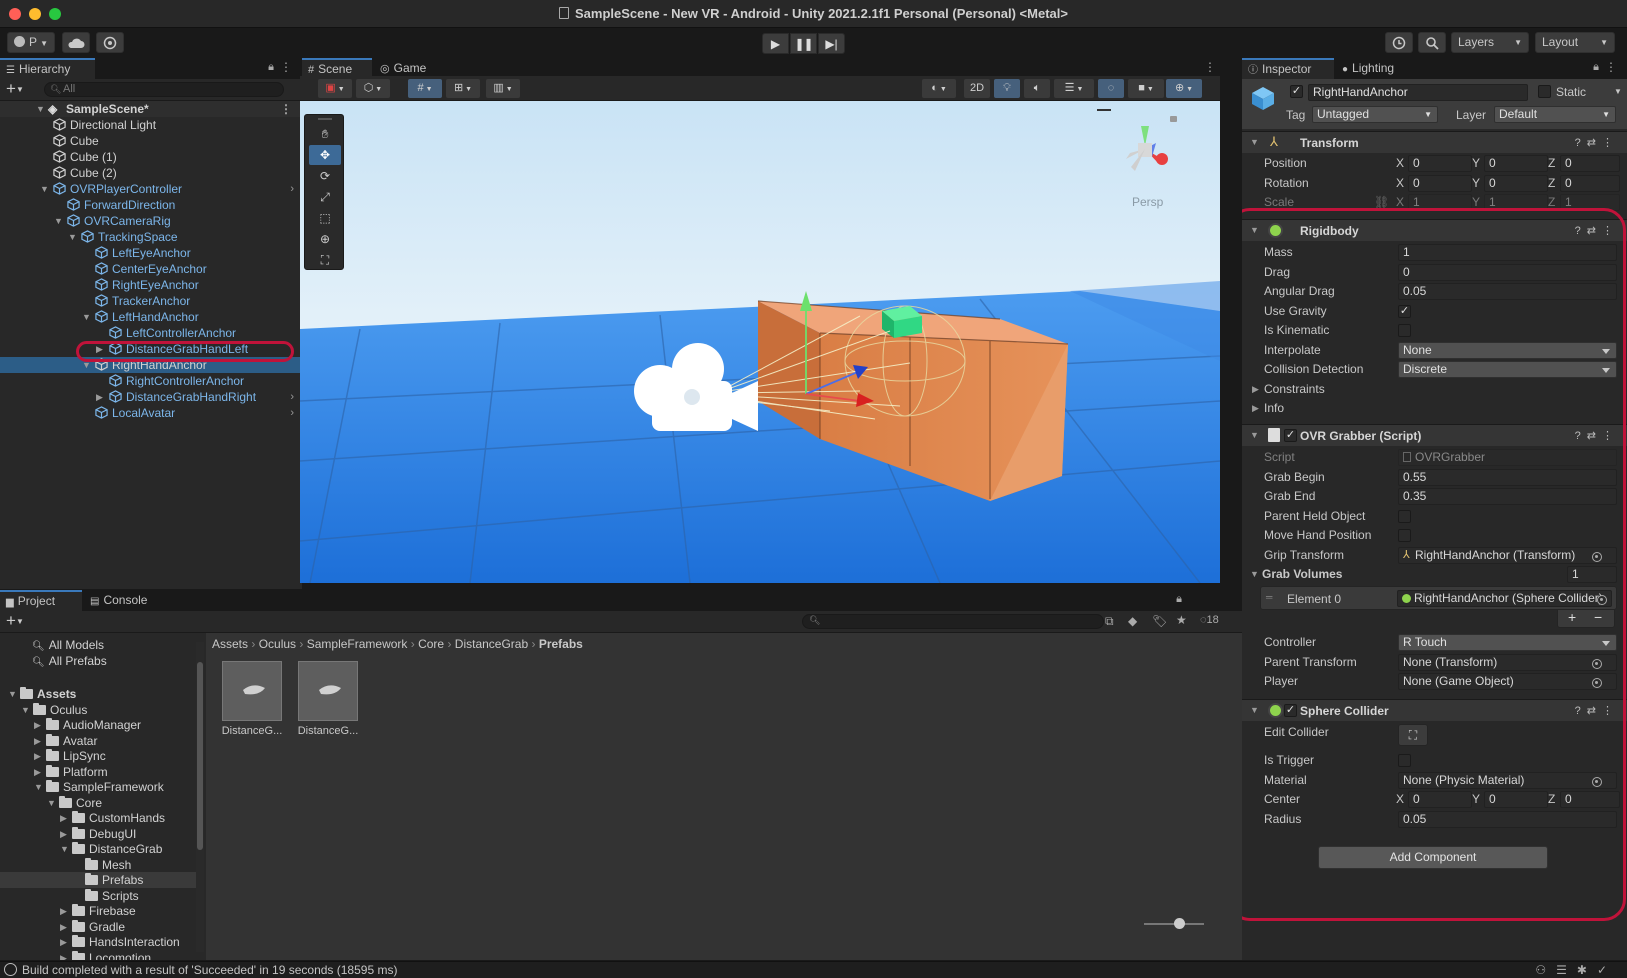 The width and height of the screenshot is (1627, 978). Describe the element at coordinates (1507, 272) in the screenshot. I see `drag-input: 0` at that location.